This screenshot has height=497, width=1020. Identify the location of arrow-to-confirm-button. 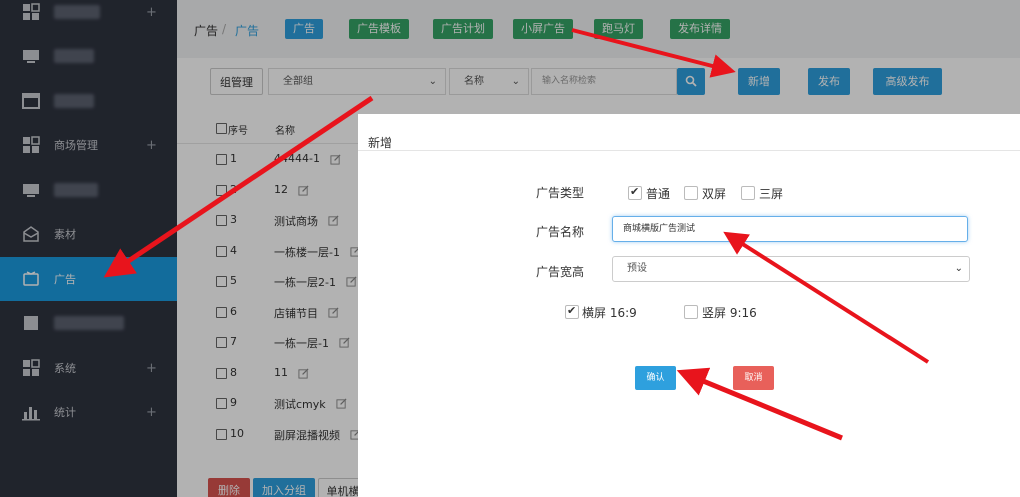
(759, 404).